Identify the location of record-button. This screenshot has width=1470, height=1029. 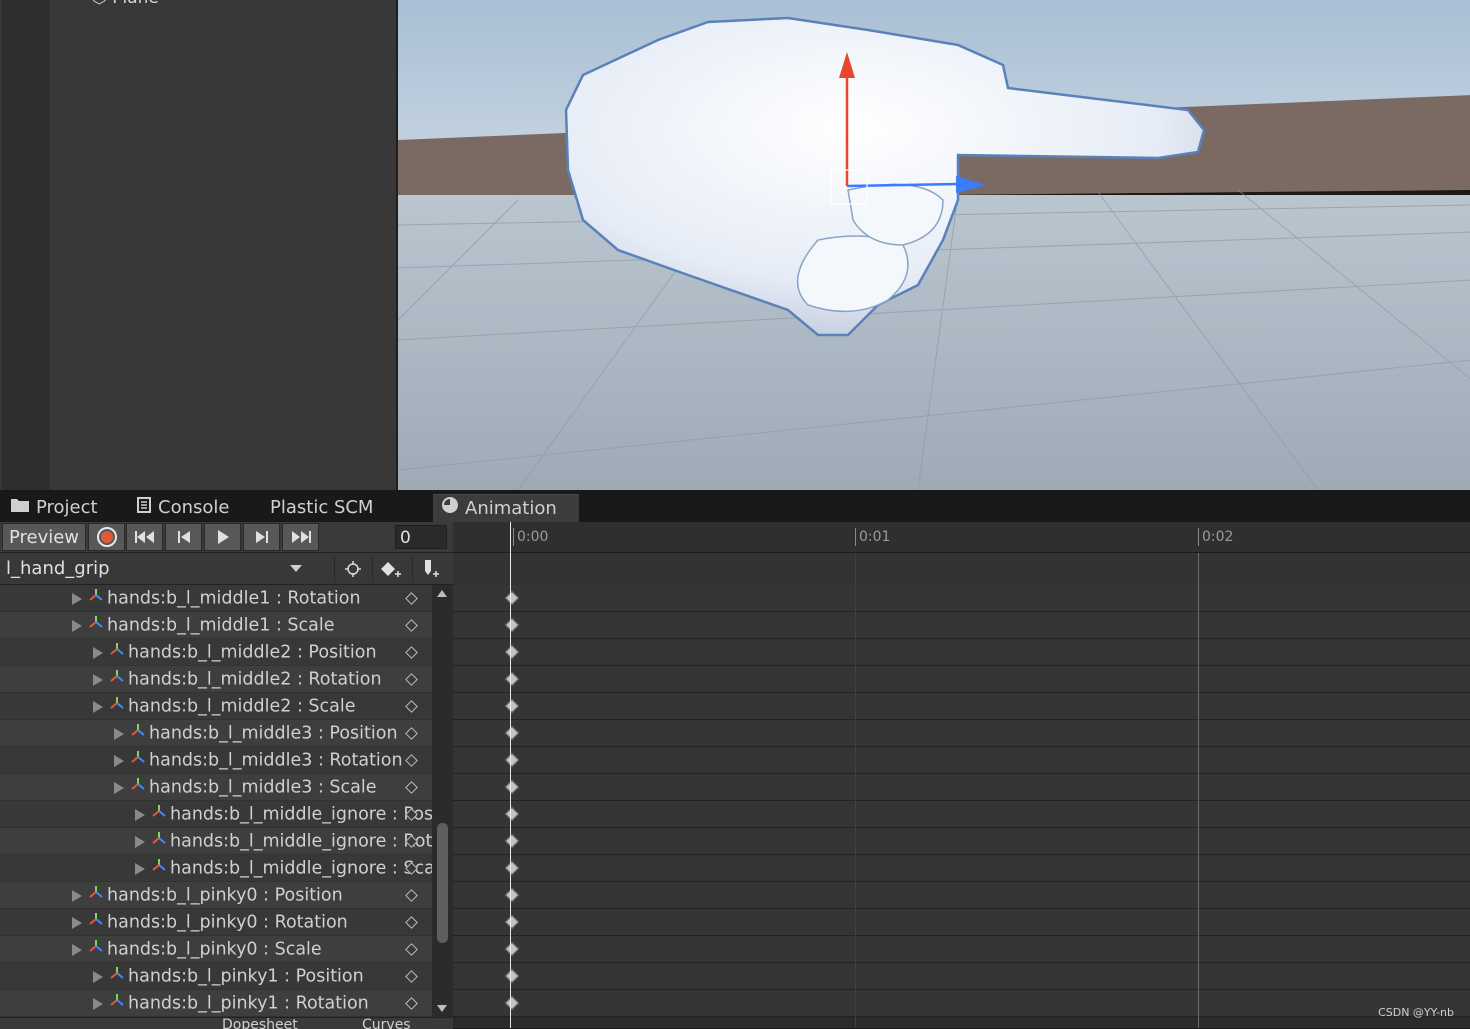
(106, 537).